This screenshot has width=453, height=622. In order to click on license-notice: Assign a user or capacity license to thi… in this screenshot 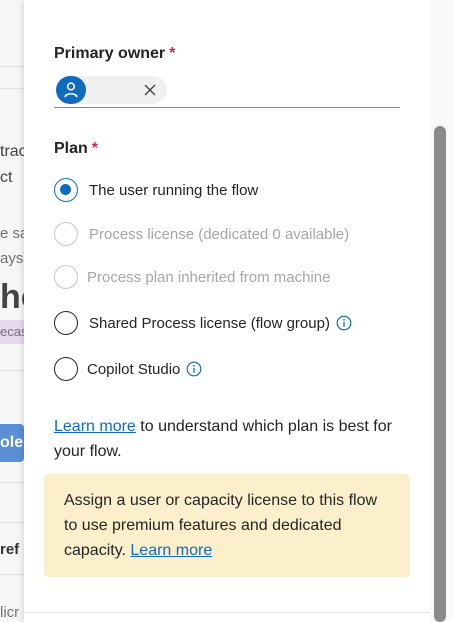, I will do `click(227, 525)`.